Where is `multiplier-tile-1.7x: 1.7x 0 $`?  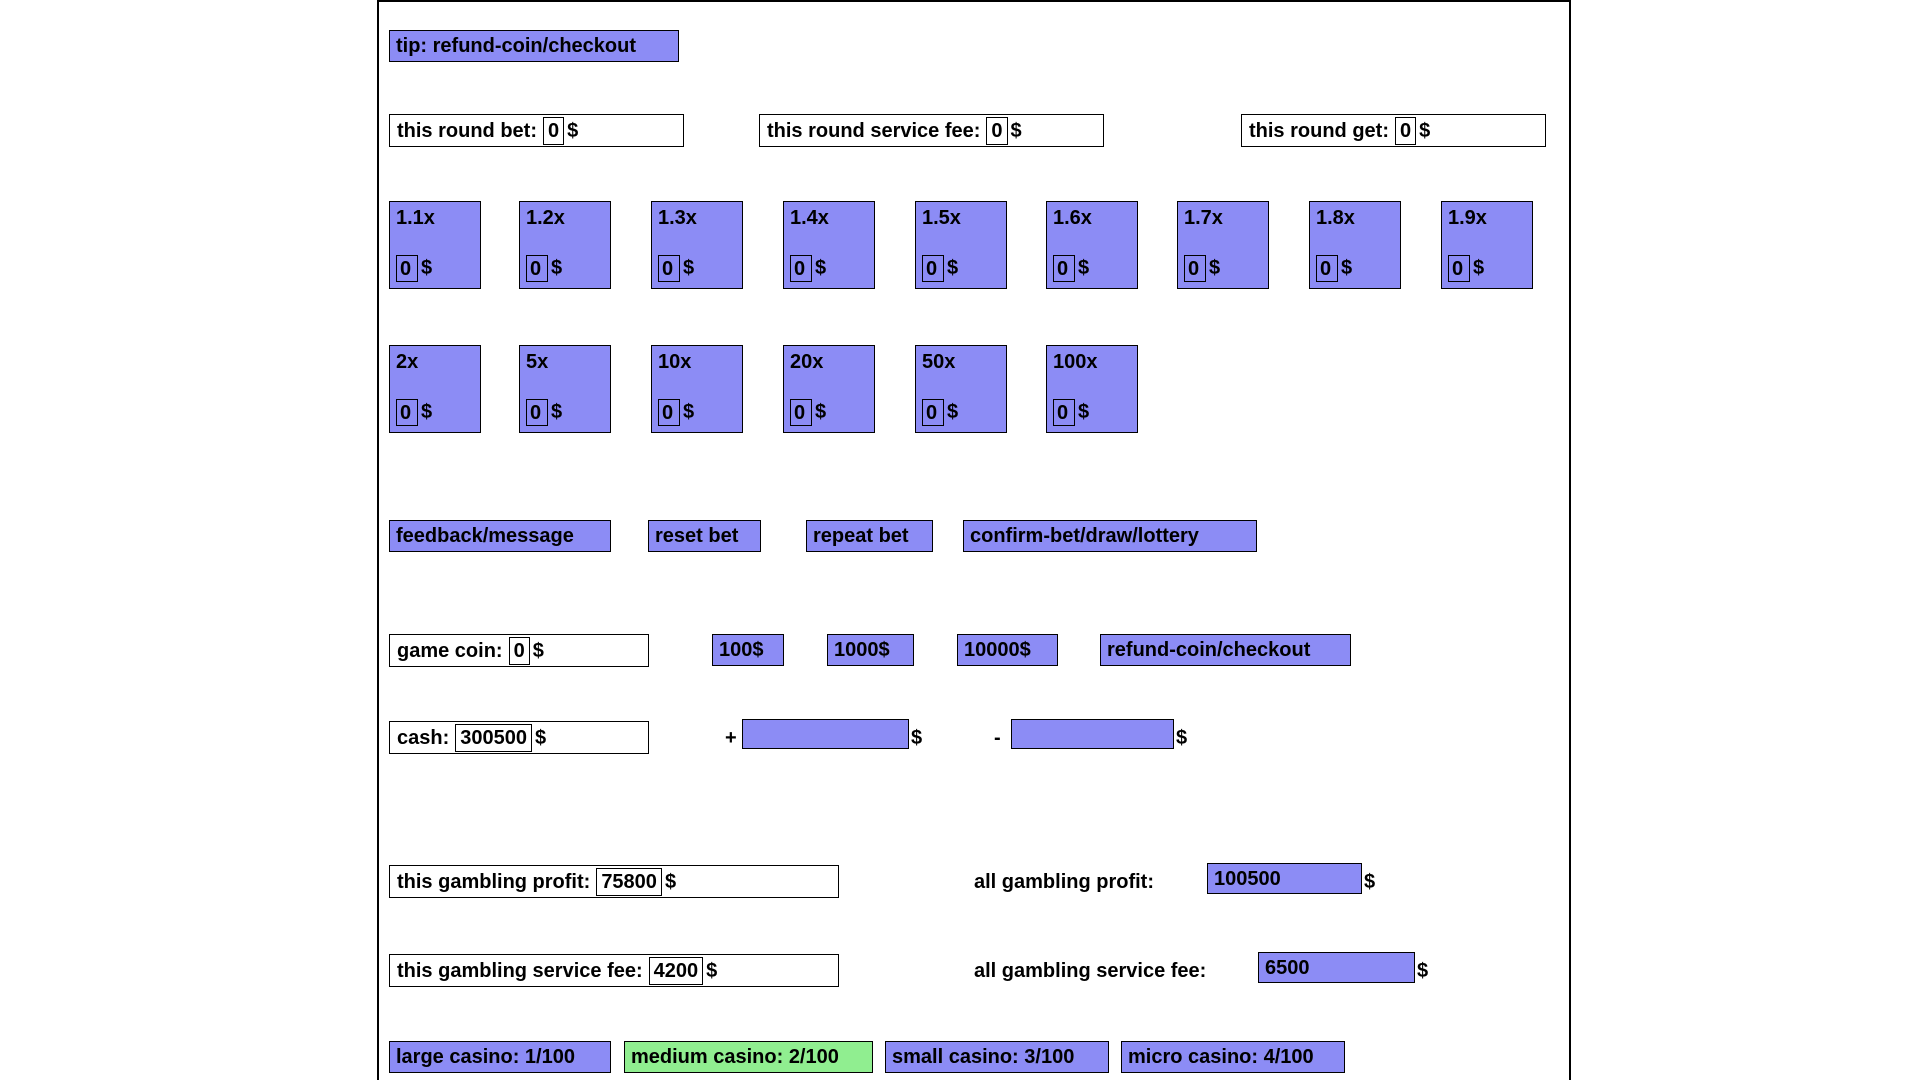 multiplier-tile-1.7x: 1.7x 0 $ is located at coordinates (1223, 245).